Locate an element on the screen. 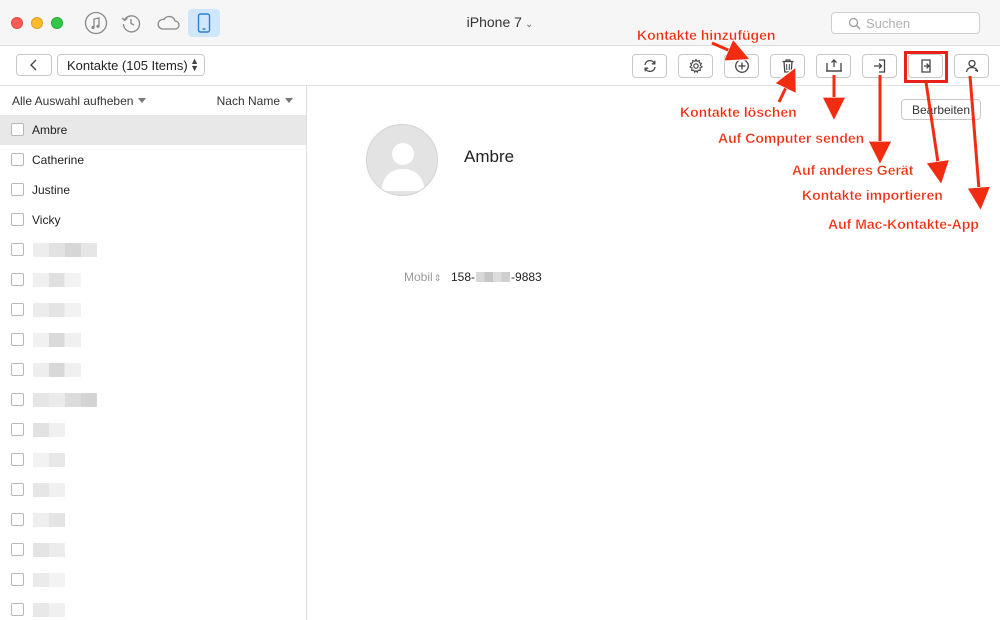  search-box is located at coordinates (905, 23).